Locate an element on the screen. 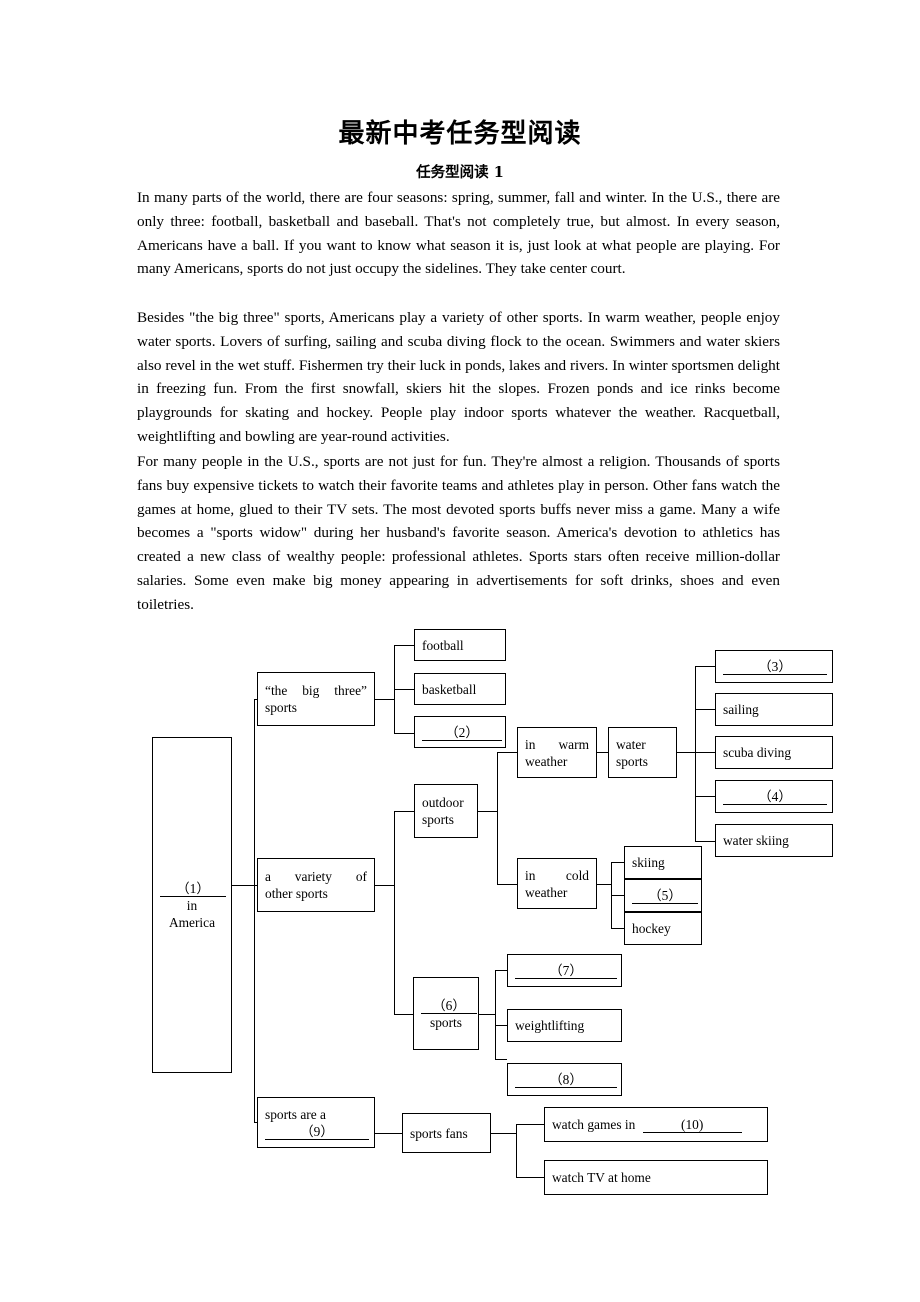 This screenshot has height=1302, width=920. node-big-three-sports: “the big three” sports is located at coordinates (316, 699).